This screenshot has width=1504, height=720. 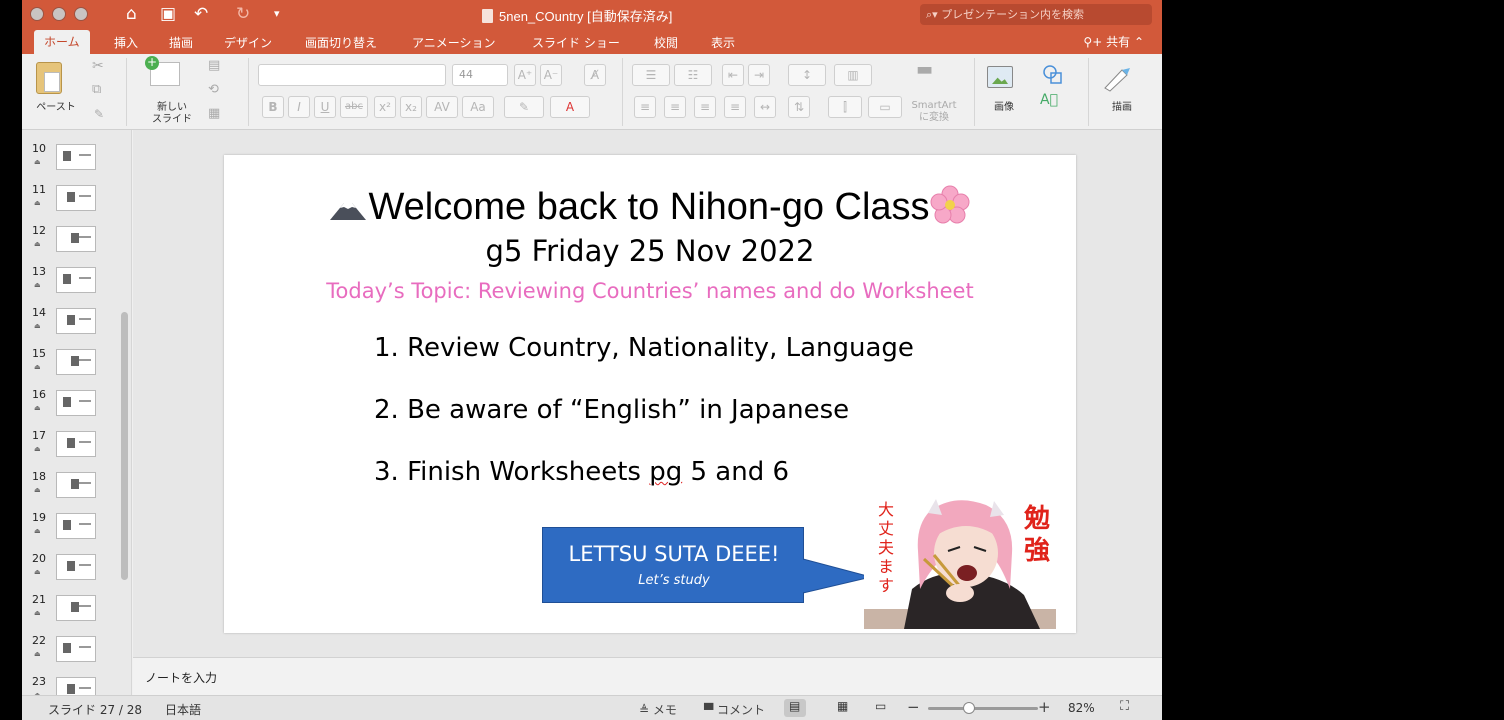 I want to click on presenter-view-button: ▭, so click(x=881, y=708).